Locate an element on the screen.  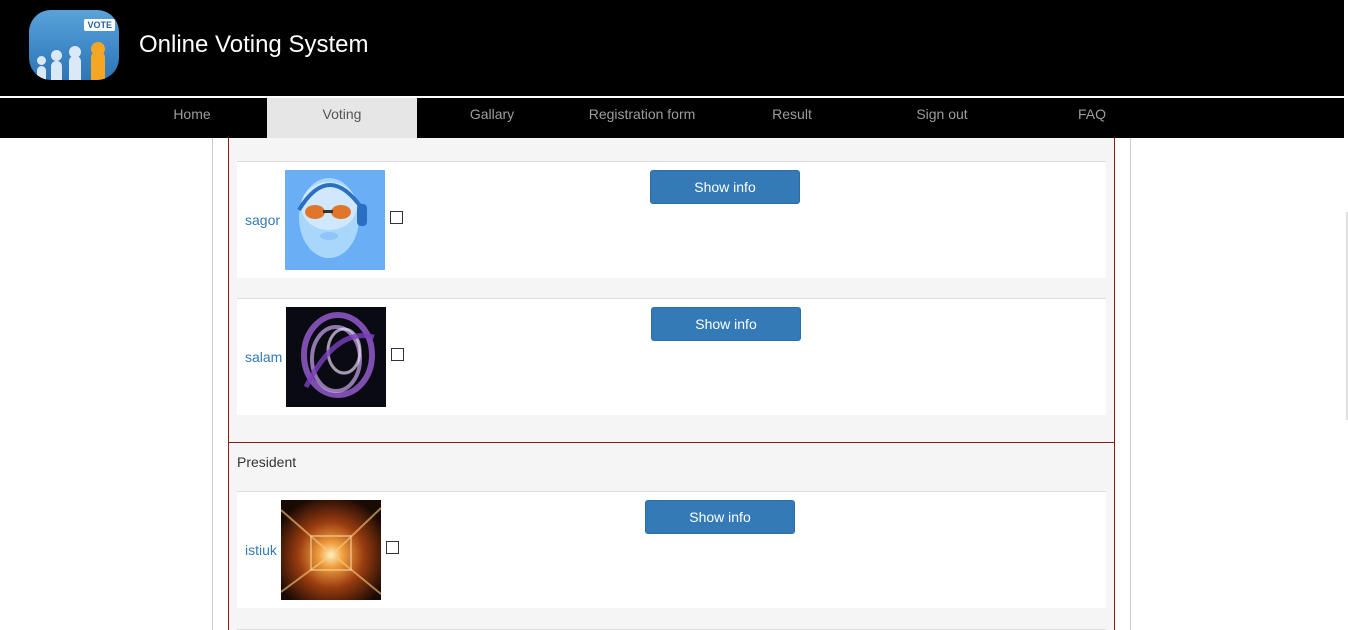
candidate-row: salam Show info is located at coordinates (671, 356).